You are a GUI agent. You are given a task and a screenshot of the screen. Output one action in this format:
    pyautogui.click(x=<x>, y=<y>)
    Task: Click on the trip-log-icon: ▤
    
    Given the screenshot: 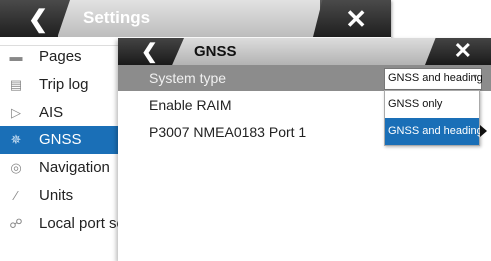 What is the action you would take?
    pyautogui.click(x=16, y=84)
    